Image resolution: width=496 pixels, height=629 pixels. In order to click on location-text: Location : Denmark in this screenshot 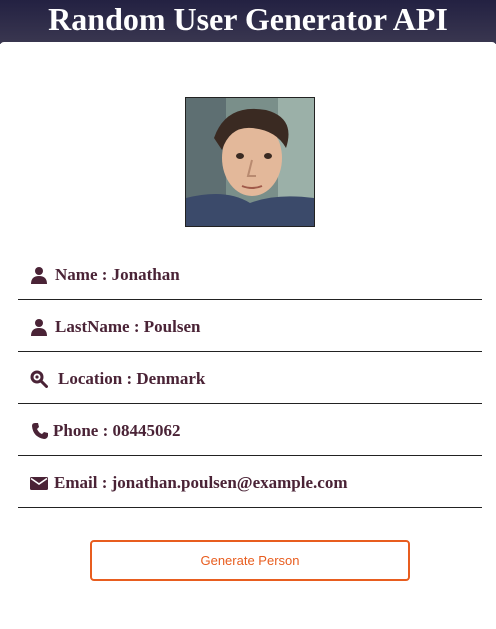, I will do `click(132, 378)`.